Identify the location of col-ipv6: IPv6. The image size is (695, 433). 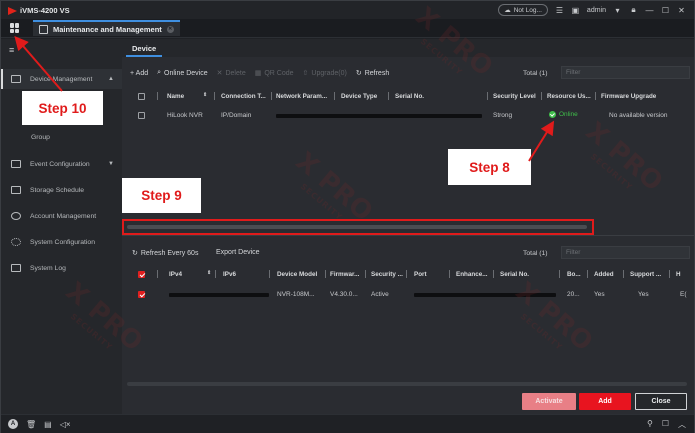
(229, 274).